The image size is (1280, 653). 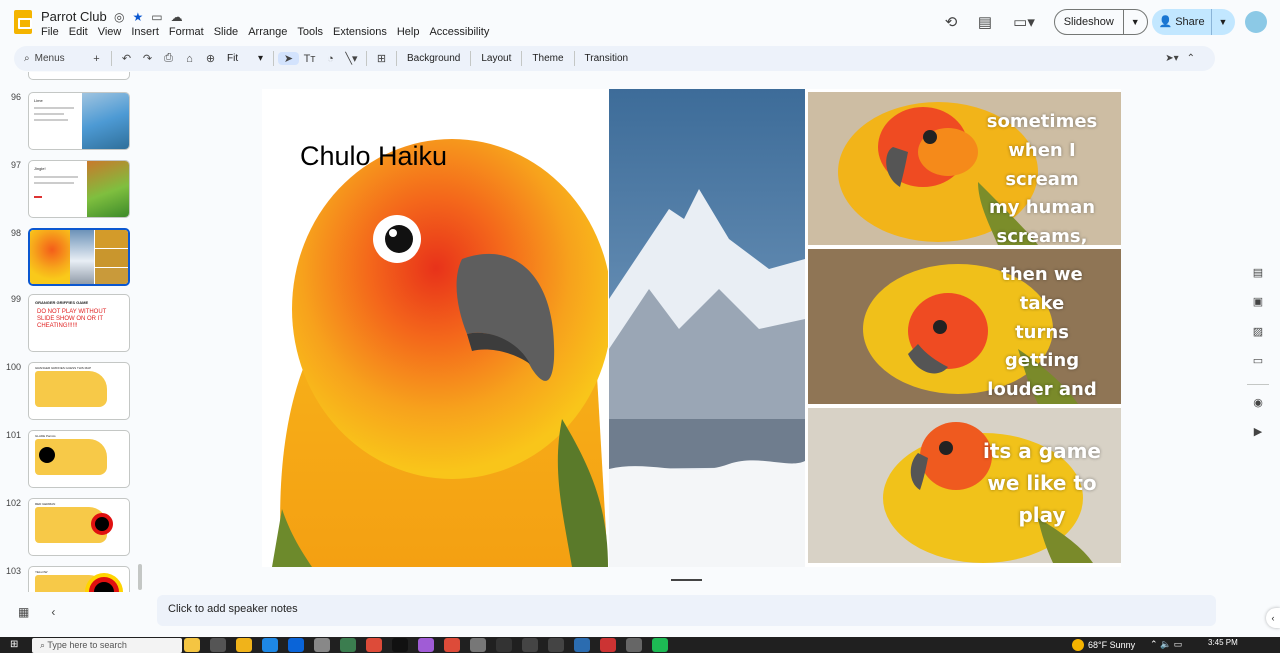 I want to click on menus-search: ⌕ Menus, so click(x=55, y=58).